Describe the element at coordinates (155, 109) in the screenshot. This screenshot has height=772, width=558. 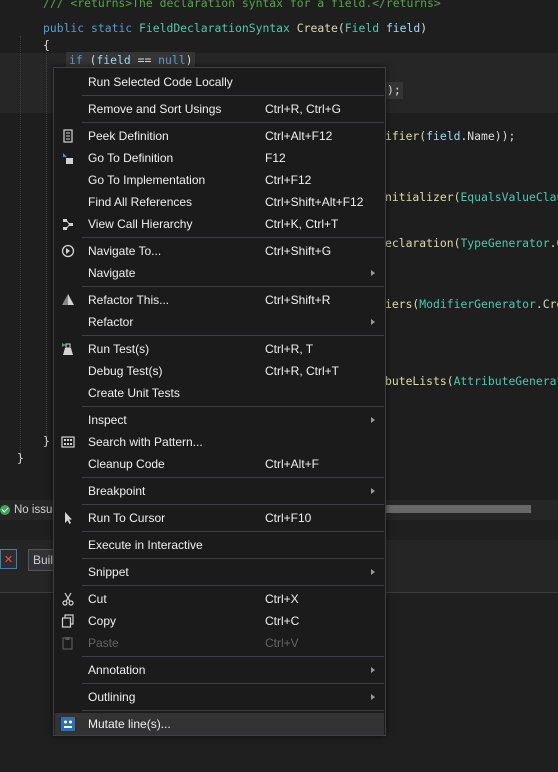
I see `menu-item-label: Remove and Sort Usings` at that location.